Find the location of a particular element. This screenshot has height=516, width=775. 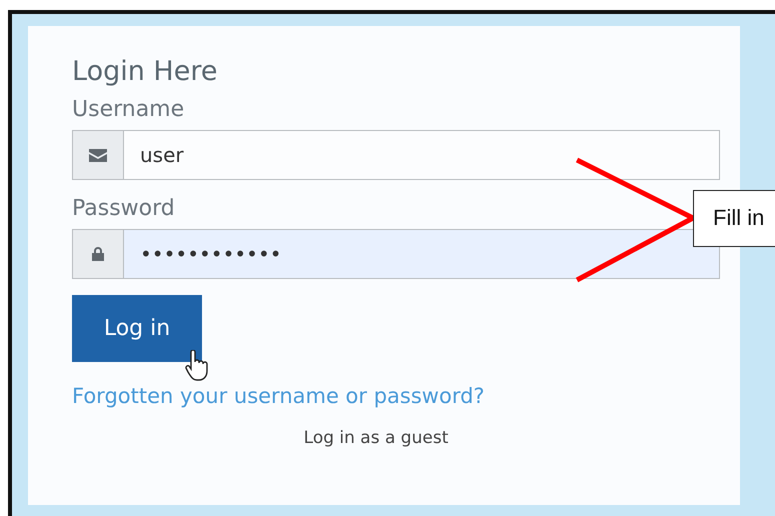

lock-icon is located at coordinates (98, 254).